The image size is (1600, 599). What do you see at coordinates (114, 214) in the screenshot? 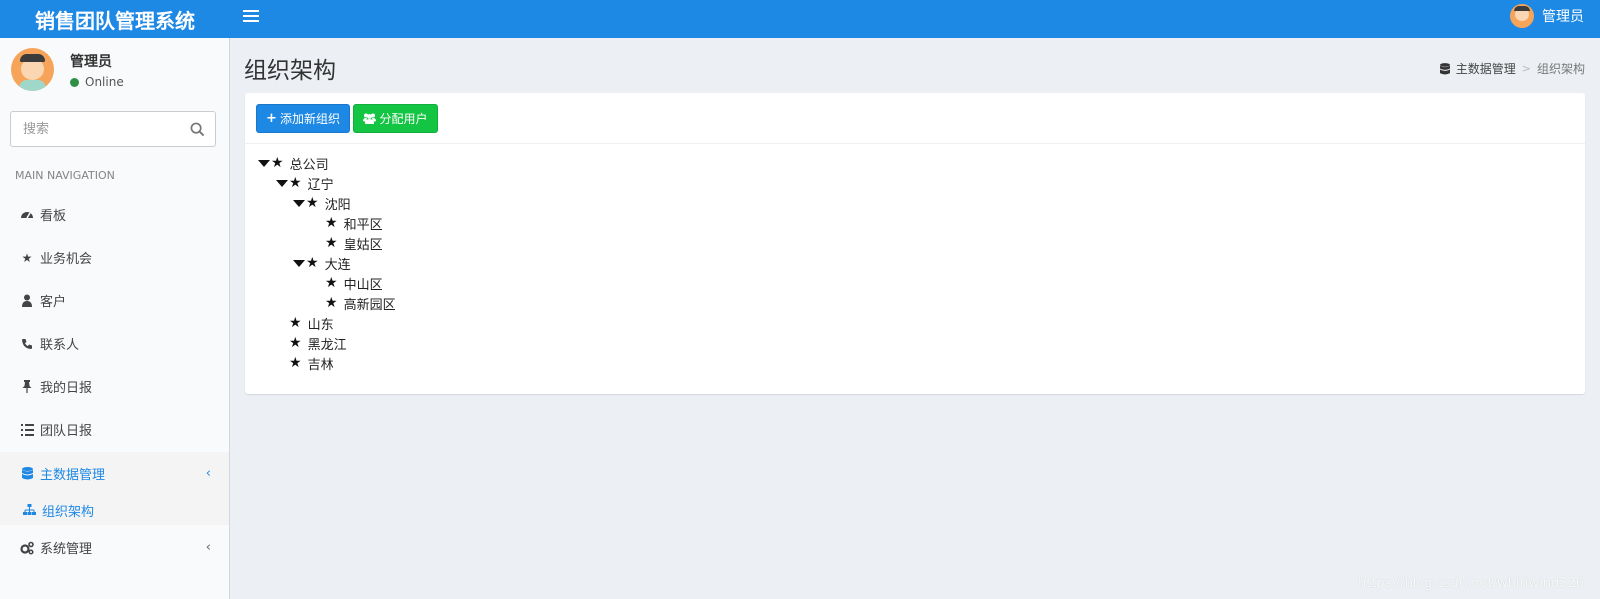
I see `sidebar-item-dashboard: 看板` at bounding box center [114, 214].